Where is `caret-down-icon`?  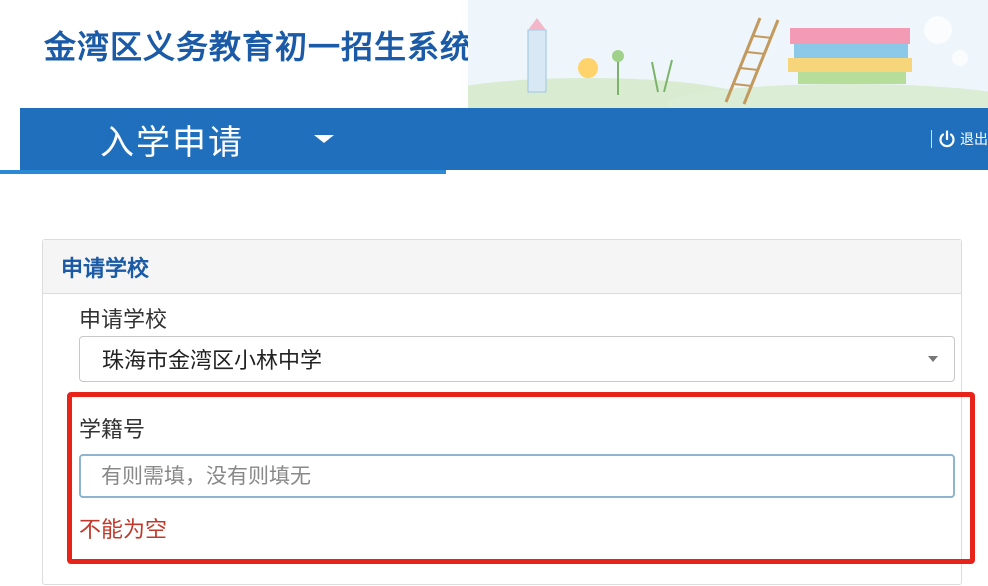
caret-down-icon is located at coordinates (324, 139).